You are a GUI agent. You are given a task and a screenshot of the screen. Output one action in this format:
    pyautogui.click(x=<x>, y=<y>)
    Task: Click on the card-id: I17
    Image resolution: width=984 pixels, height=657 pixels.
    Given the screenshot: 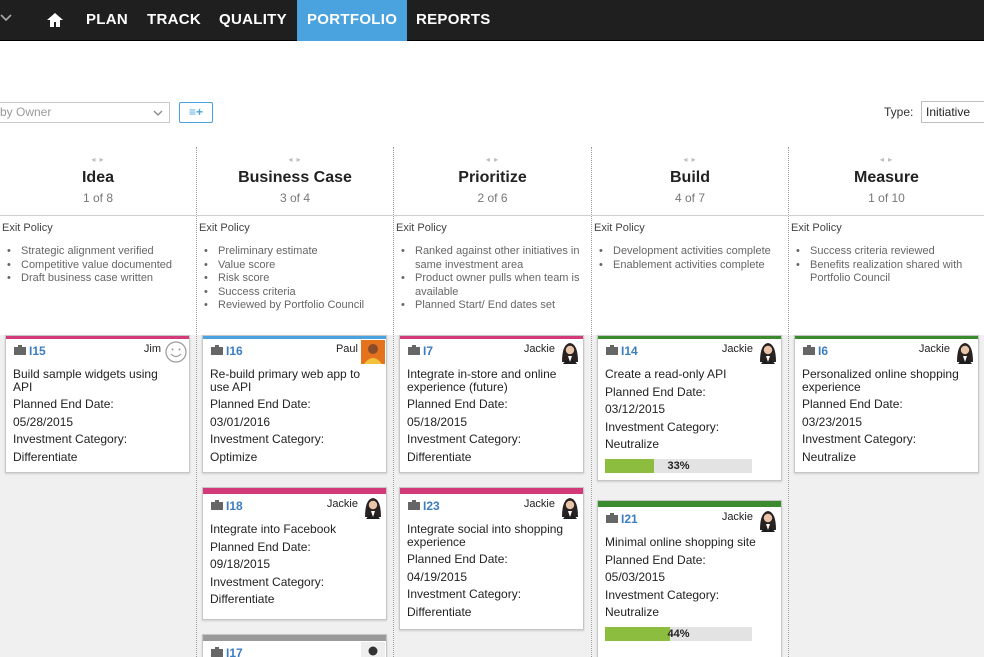 What is the action you would take?
    pyautogui.click(x=234, y=651)
    